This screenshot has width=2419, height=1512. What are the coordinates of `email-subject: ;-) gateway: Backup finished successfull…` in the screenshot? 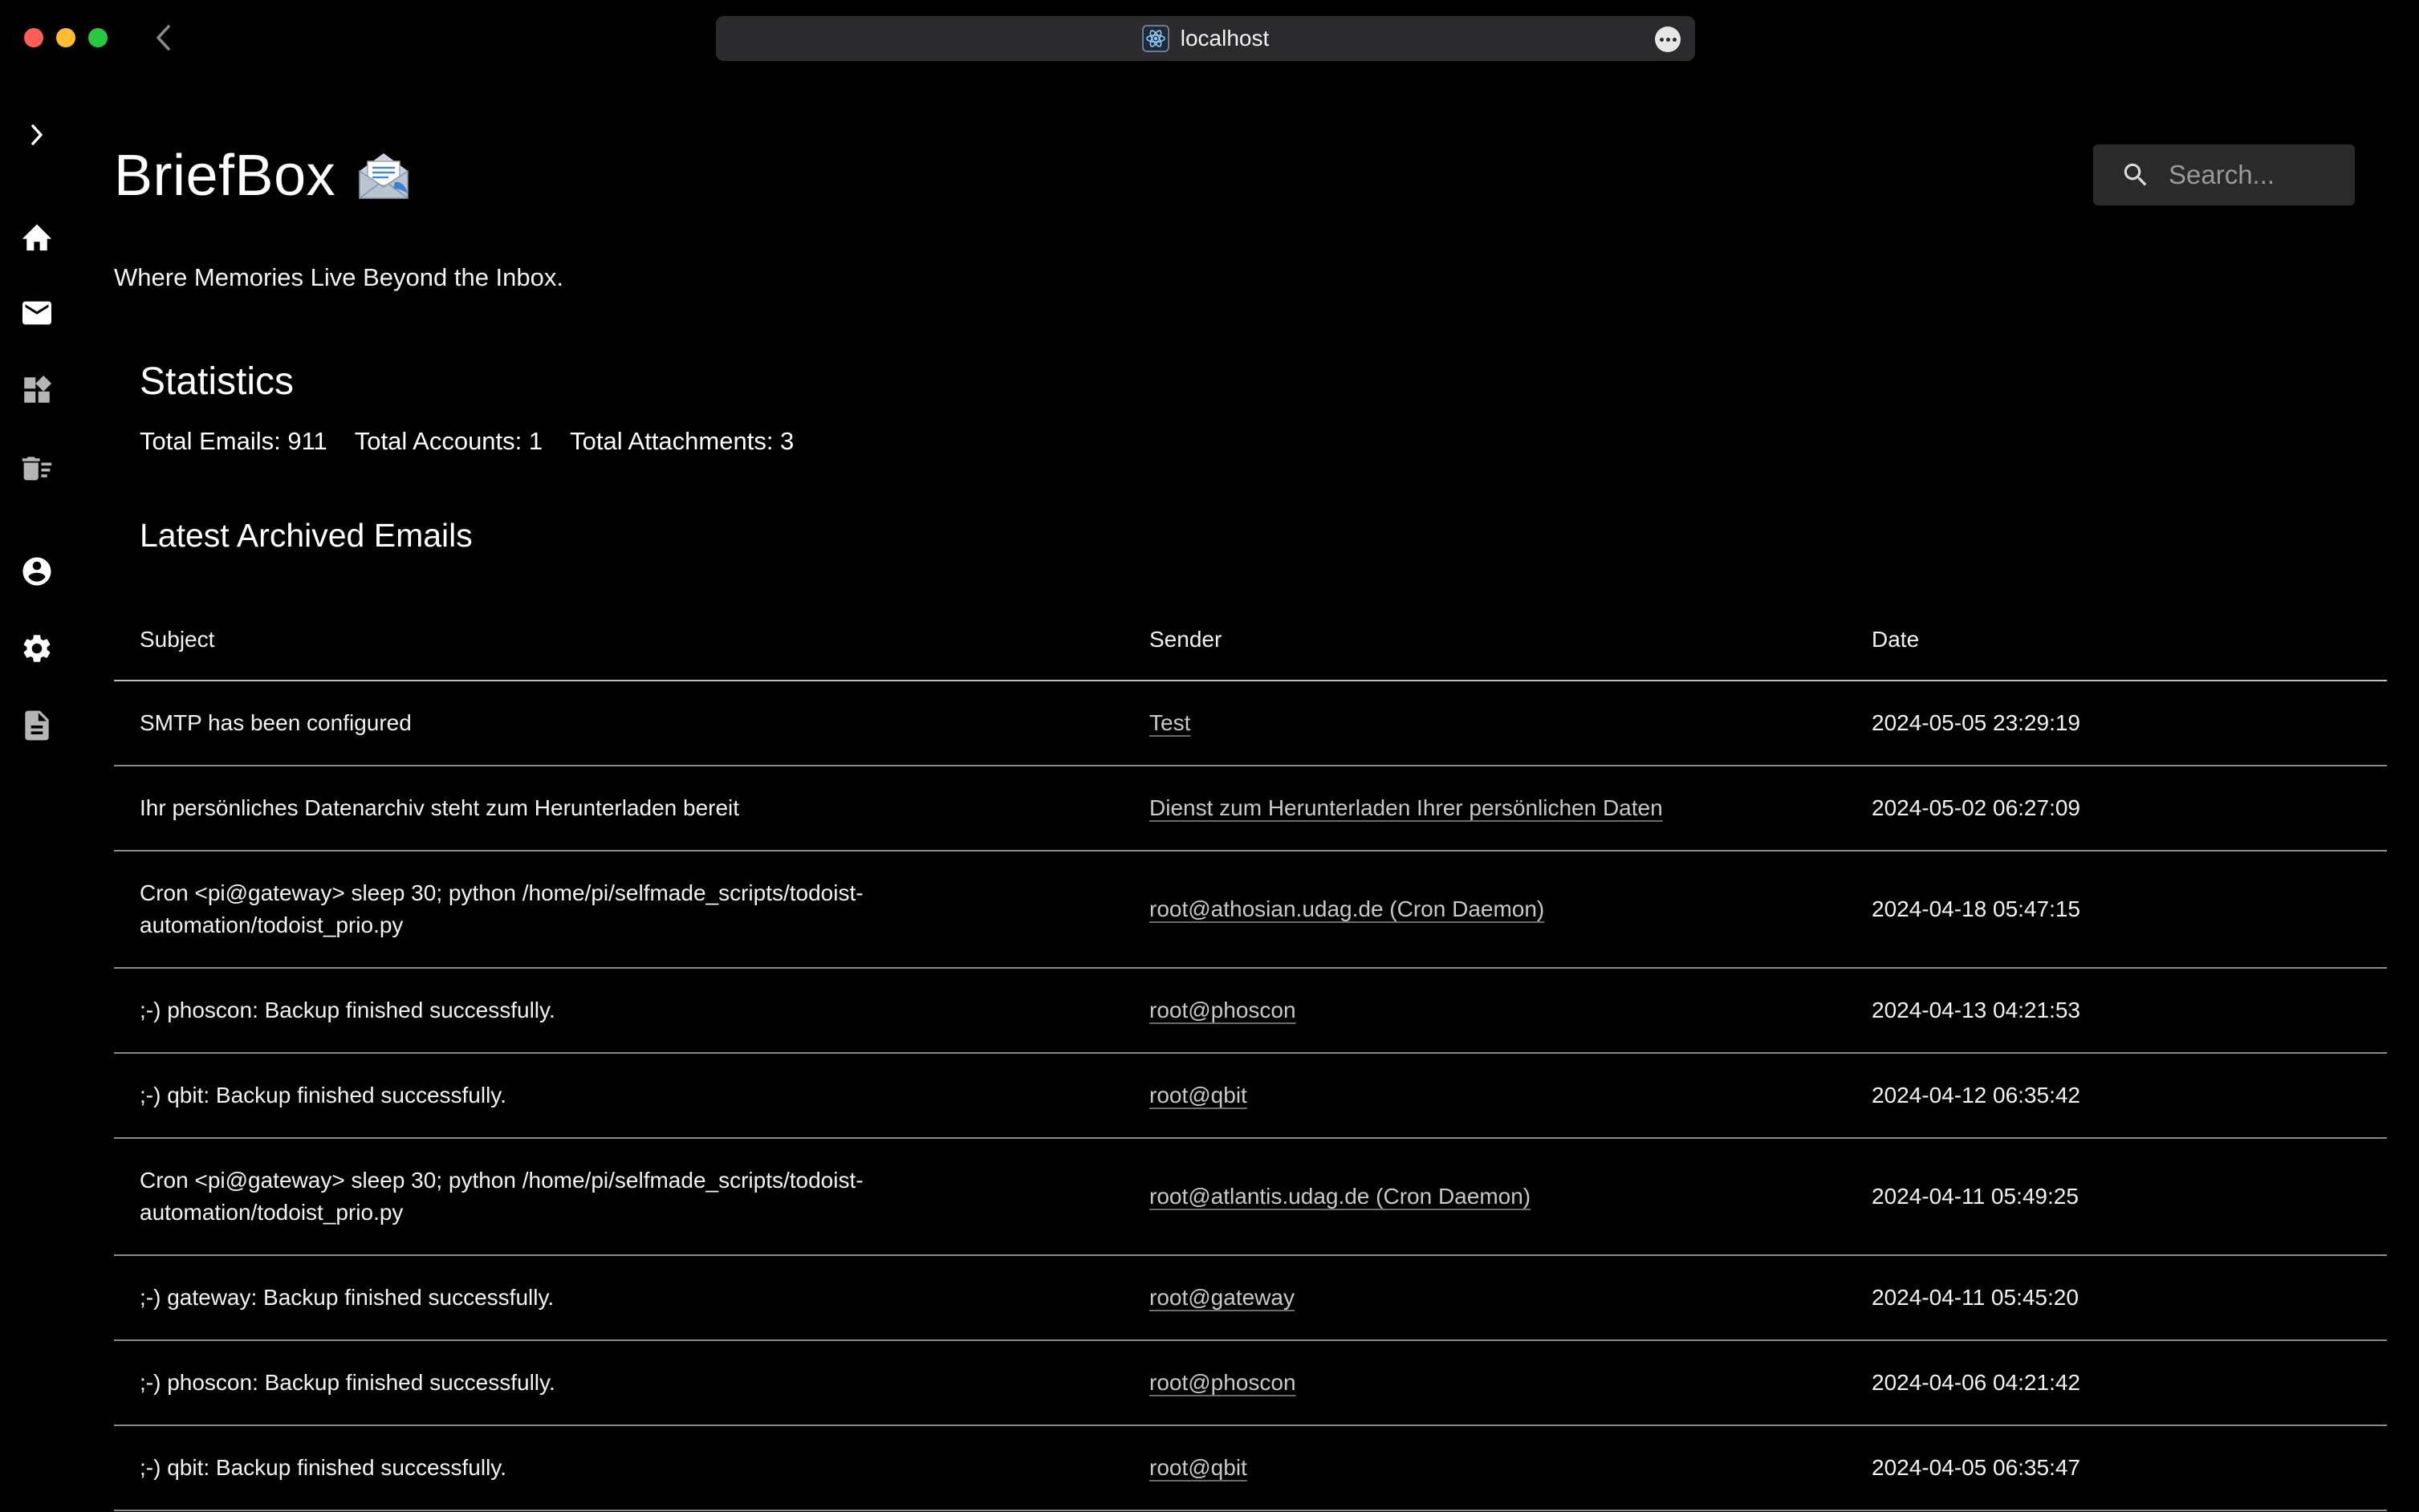 It's located at (347, 1298).